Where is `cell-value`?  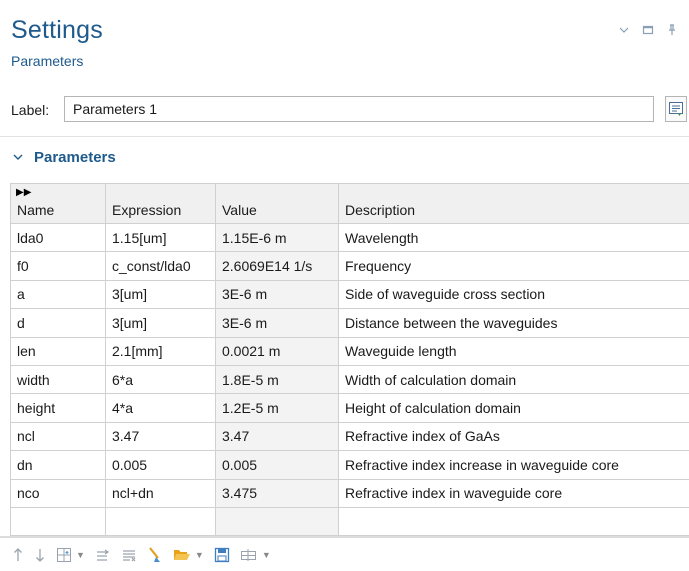 cell-value is located at coordinates (277, 521).